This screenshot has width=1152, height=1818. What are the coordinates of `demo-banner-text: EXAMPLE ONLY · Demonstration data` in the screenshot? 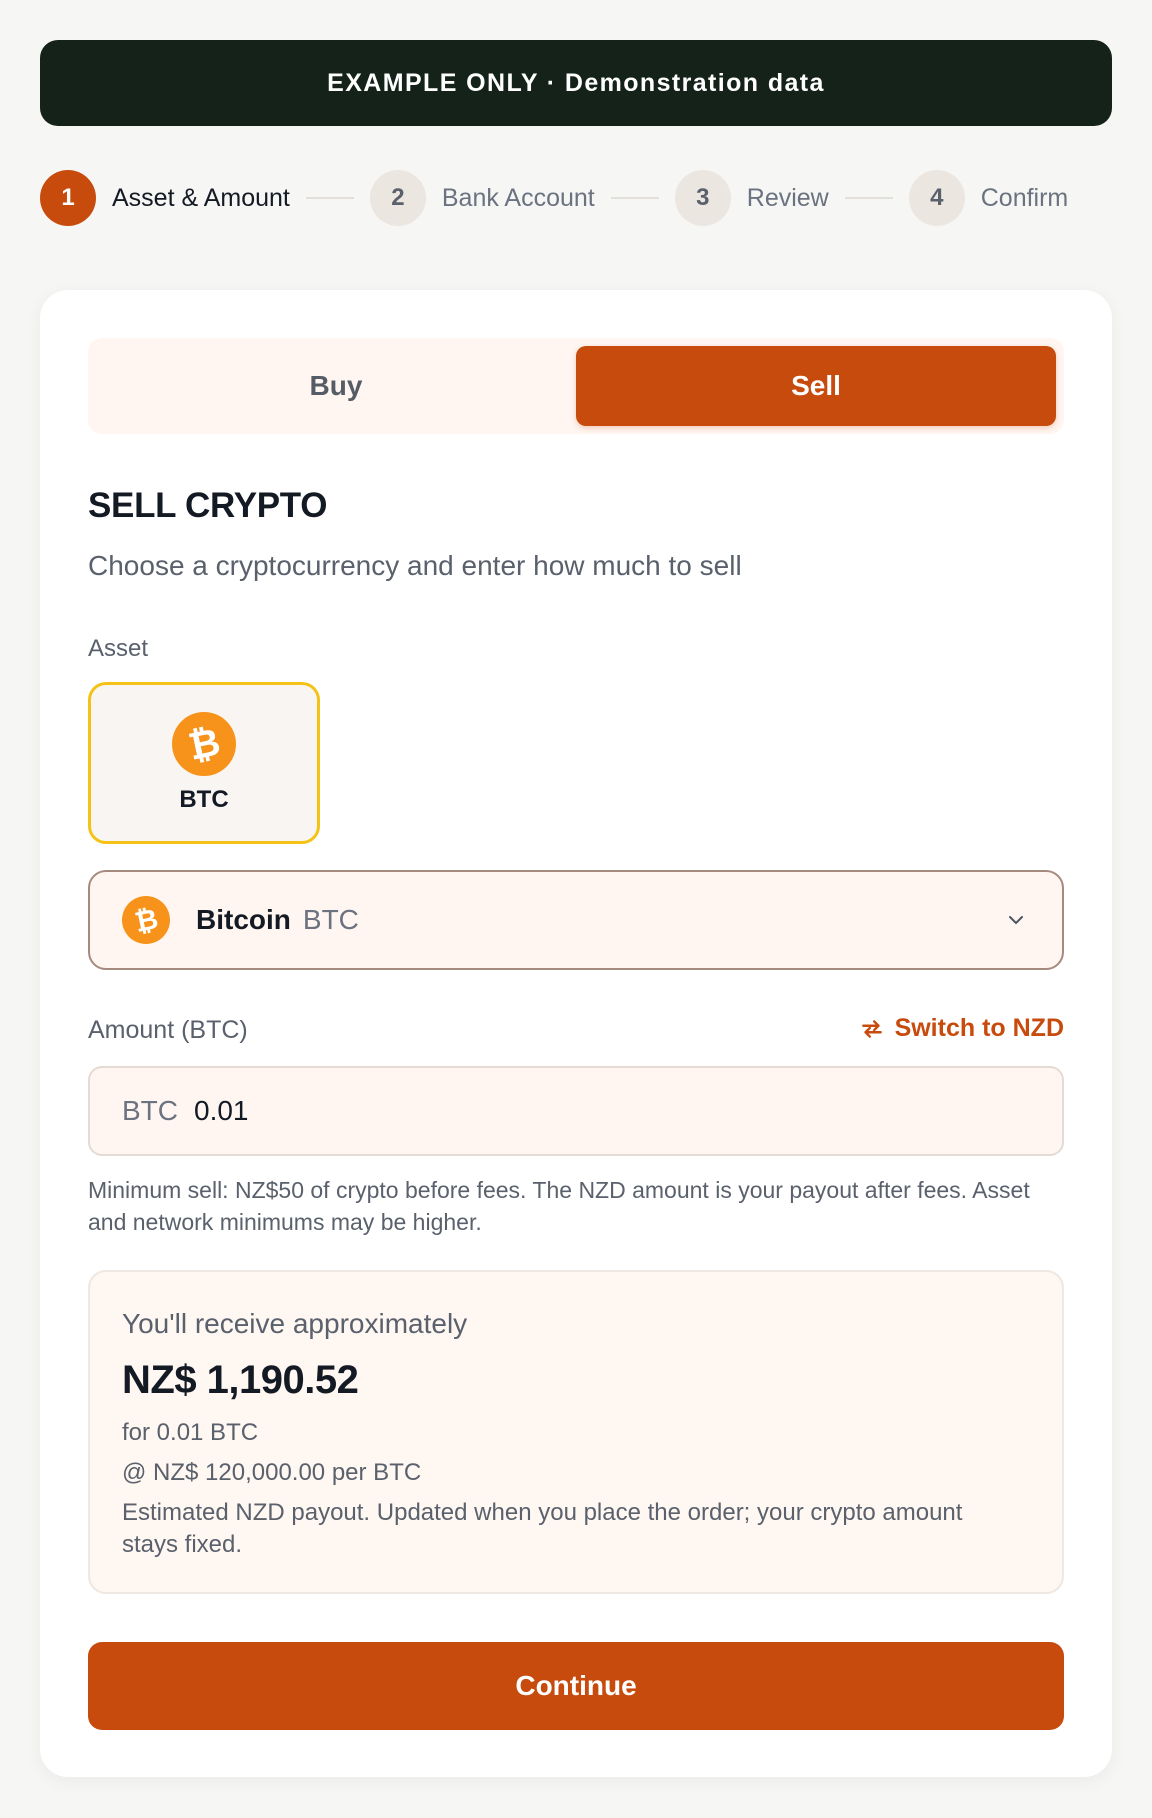 It's located at (576, 82).